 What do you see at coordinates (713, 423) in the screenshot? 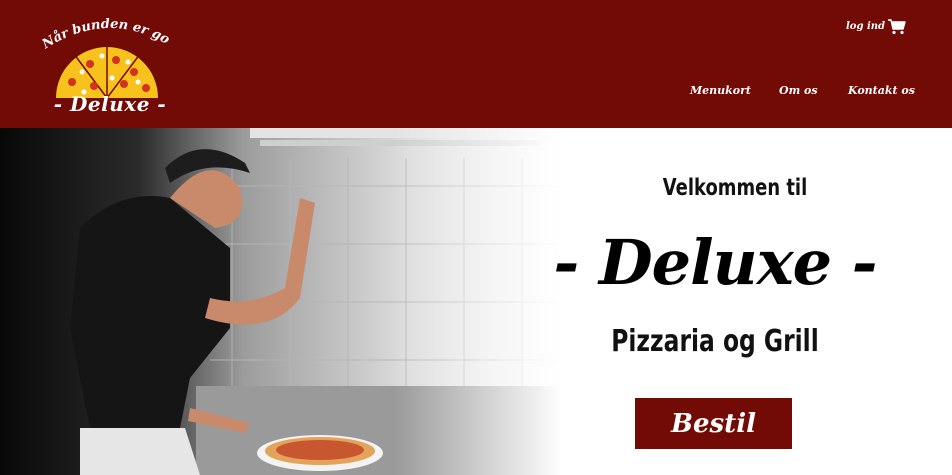
I see `order-button: Bestil` at bounding box center [713, 423].